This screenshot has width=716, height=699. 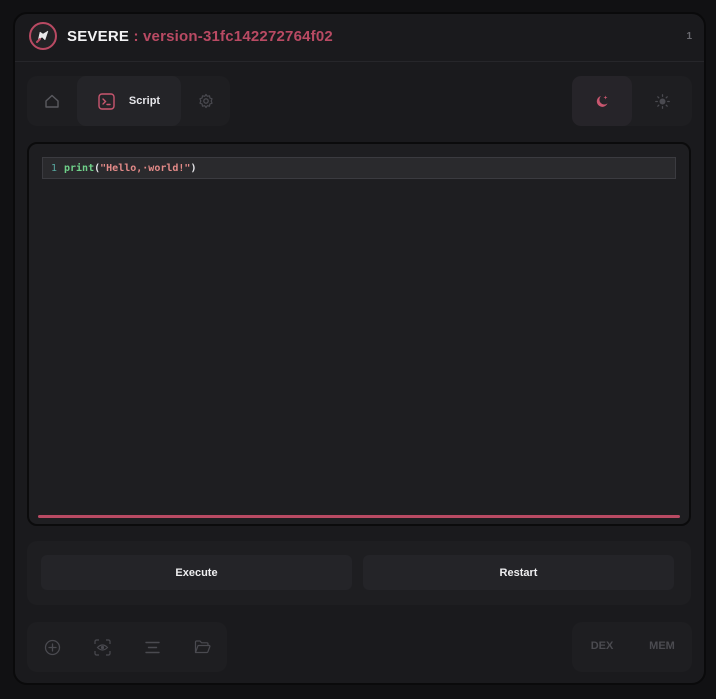 I want to click on home-icon, so click(x=52, y=101).